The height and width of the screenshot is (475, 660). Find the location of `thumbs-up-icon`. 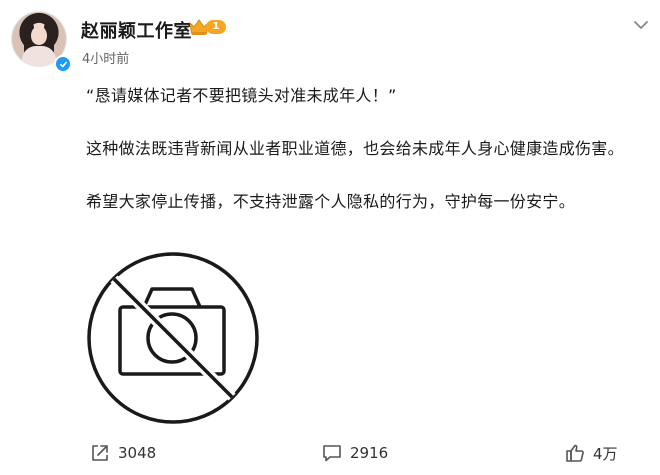

thumbs-up-icon is located at coordinates (575, 453).